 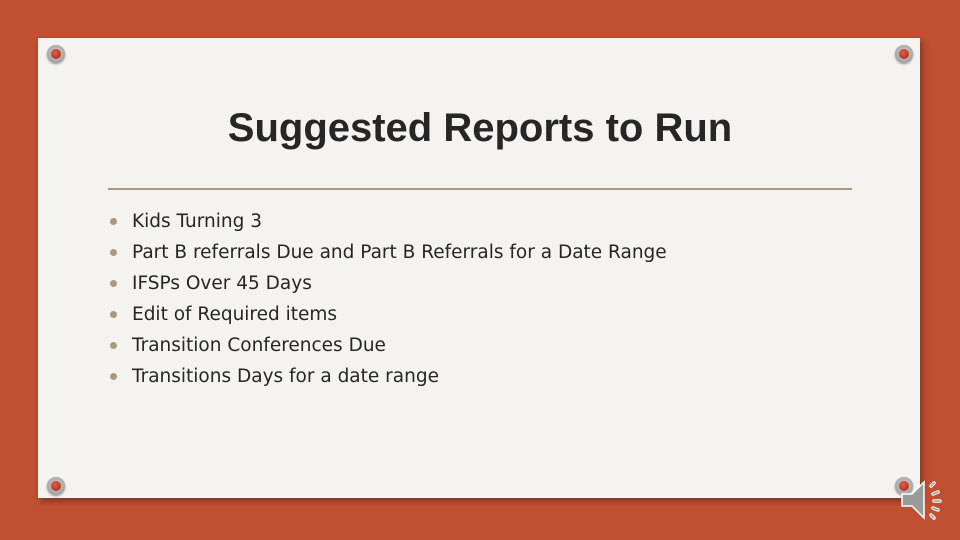 I want to click on list-item: IFSPs Over 45 Days, so click(x=387, y=283).